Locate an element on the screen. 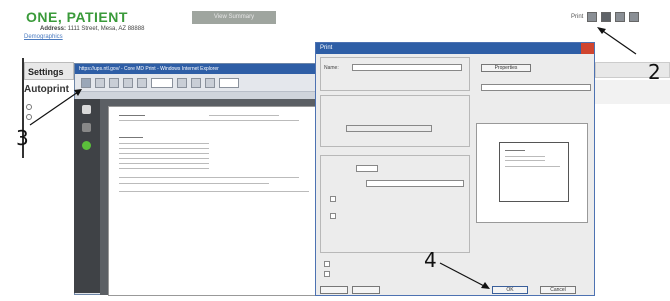 Image resolution: width=670 pixels, height=301 pixels. callout-number-4: 4 is located at coordinates (430, 260).